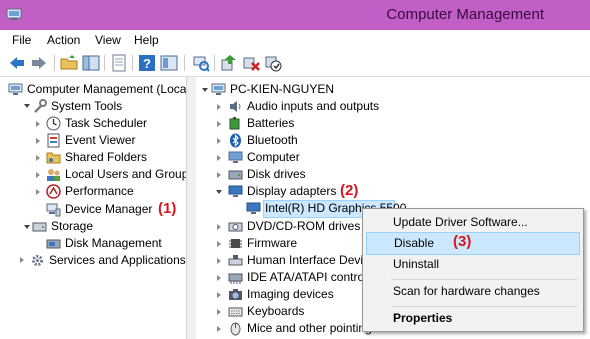  What do you see at coordinates (273, 157) in the screenshot?
I see `tree-item-label: Computer` at bounding box center [273, 157].